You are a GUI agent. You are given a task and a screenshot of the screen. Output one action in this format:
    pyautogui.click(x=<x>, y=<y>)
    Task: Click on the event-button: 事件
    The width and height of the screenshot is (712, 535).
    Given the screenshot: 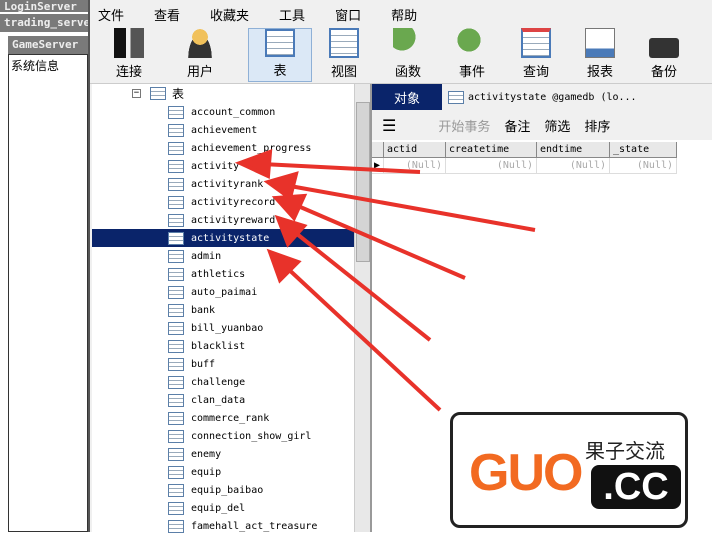 What is the action you would take?
    pyautogui.click(x=472, y=55)
    